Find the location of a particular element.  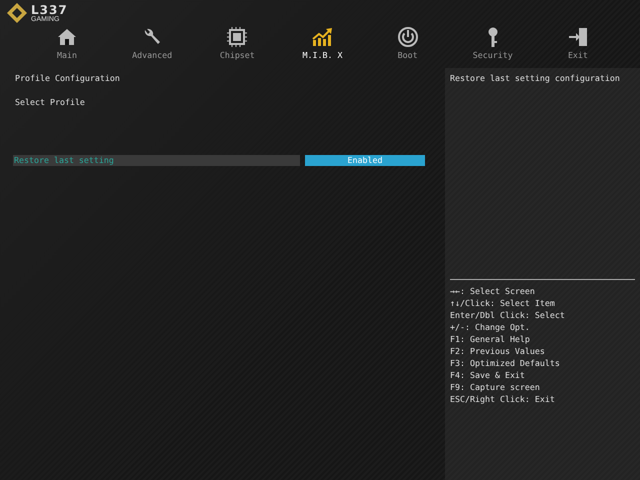

chip-icon is located at coordinates (237, 37).